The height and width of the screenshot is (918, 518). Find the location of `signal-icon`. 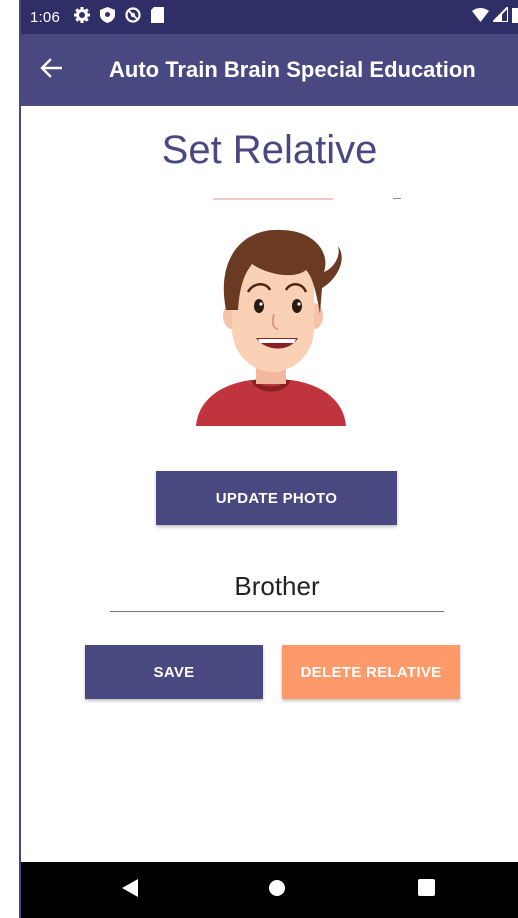

signal-icon is located at coordinates (499, 15).